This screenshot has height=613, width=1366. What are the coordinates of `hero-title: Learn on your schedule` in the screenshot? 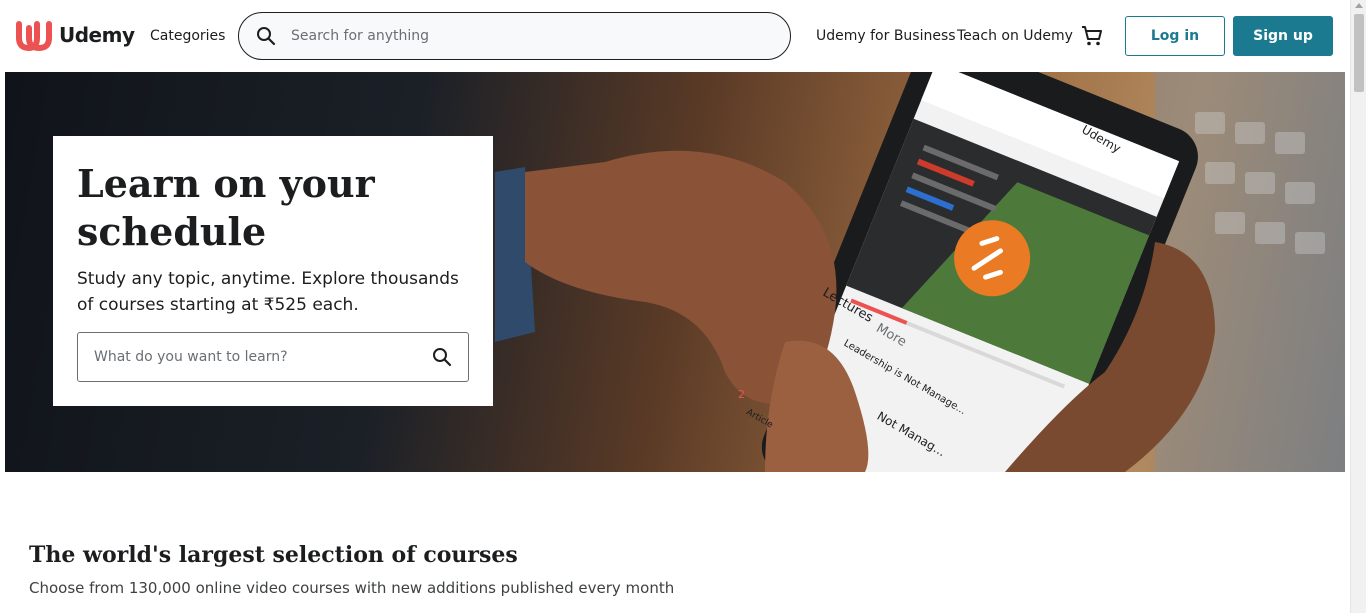 It's located at (226, 207).